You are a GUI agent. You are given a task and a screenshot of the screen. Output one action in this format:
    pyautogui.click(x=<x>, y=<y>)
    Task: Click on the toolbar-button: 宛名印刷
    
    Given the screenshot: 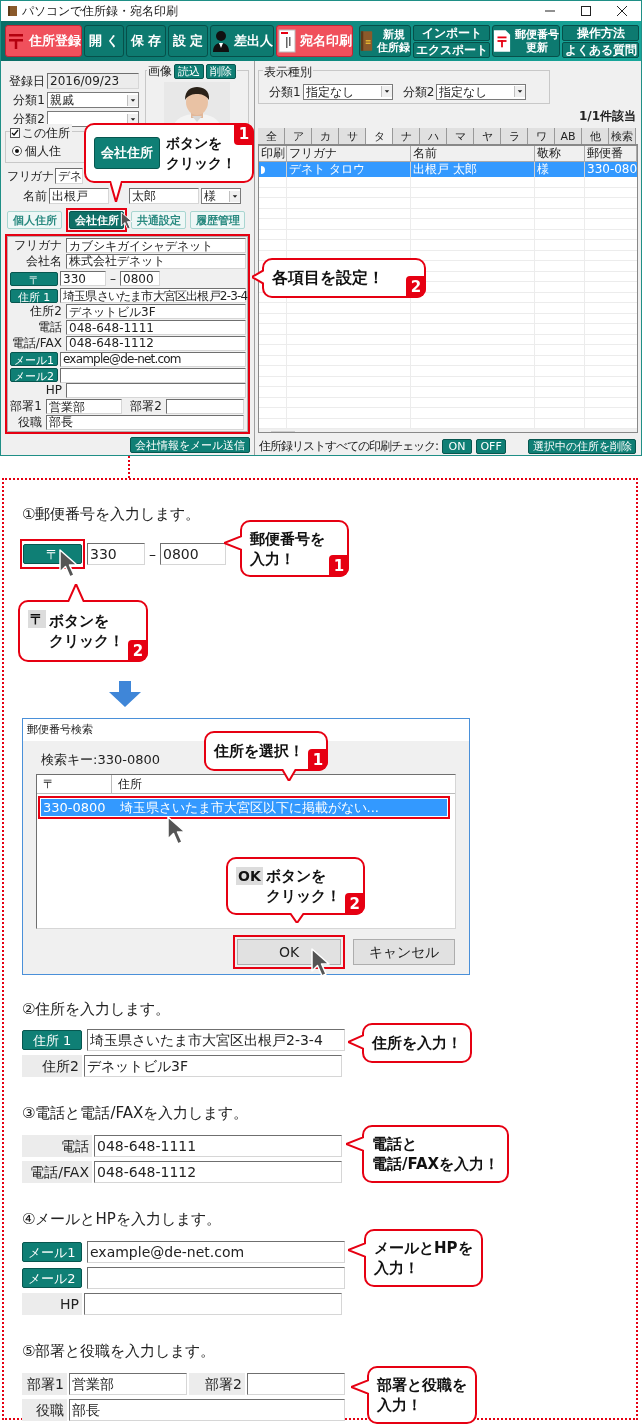 What is the action you would take?
    pyautogui.click(x=314, y=41)
    